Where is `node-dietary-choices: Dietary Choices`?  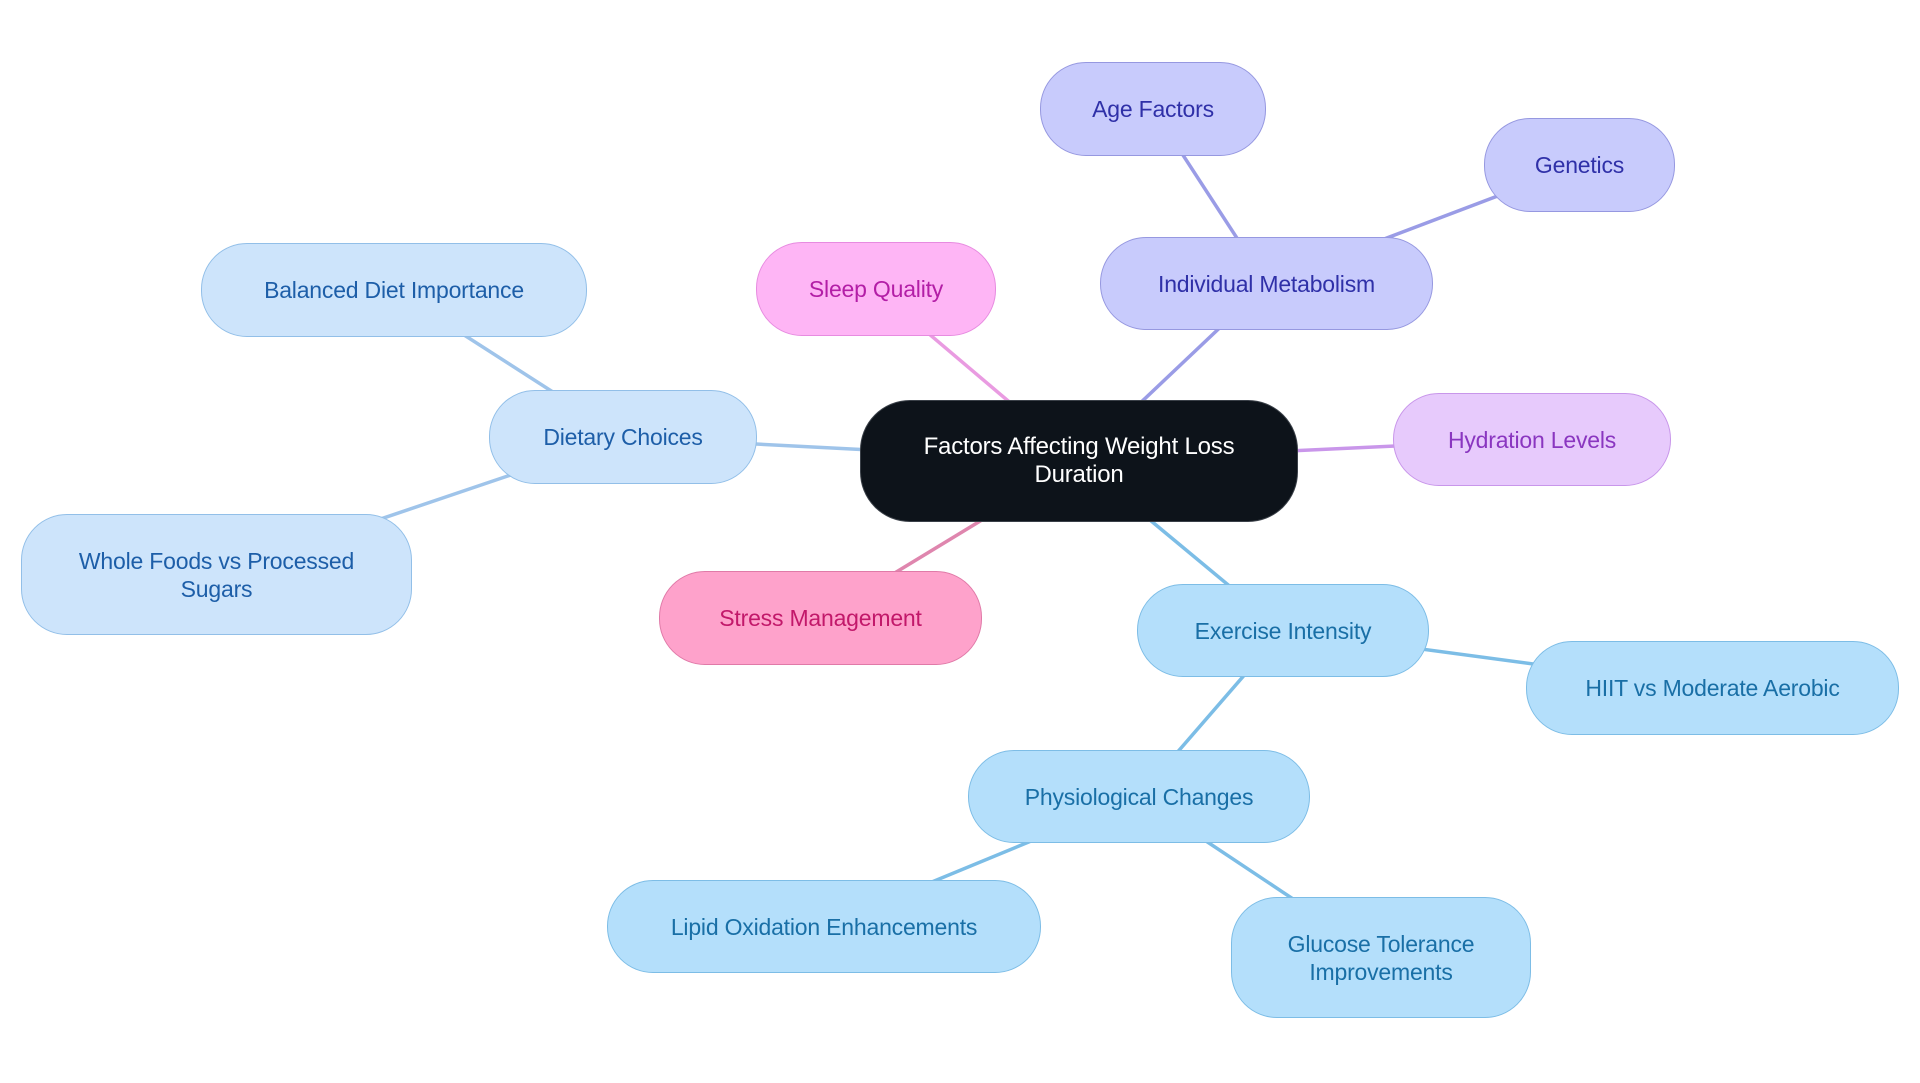 node-dietary-choices: Dietary Choices is located at coordinates (623, 437).